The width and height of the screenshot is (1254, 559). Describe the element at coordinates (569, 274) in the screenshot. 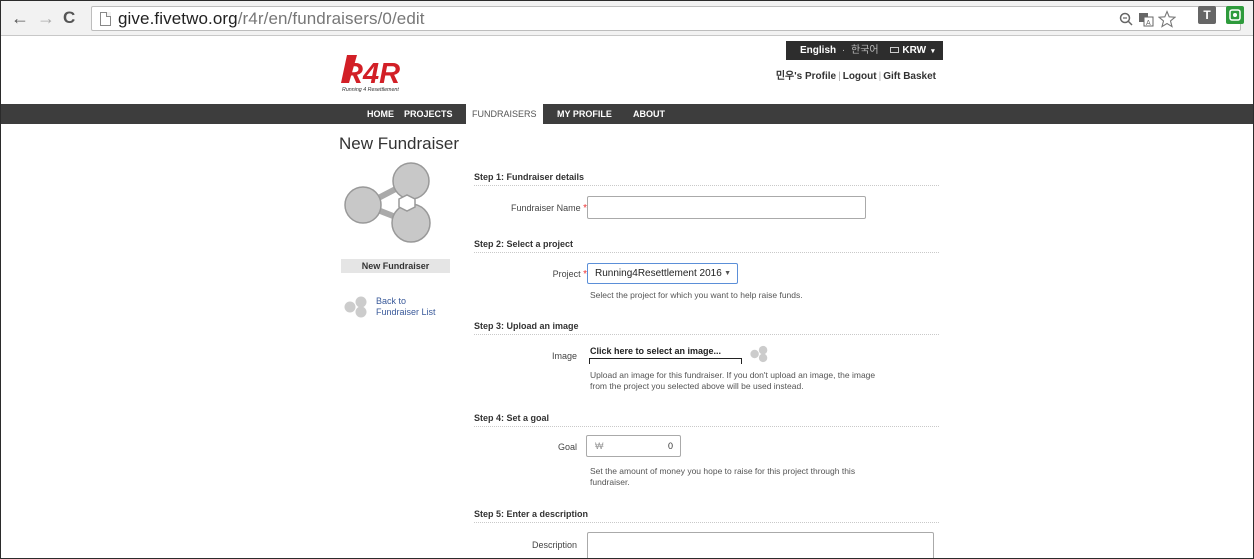

I see `project-label: Project *` at that location.